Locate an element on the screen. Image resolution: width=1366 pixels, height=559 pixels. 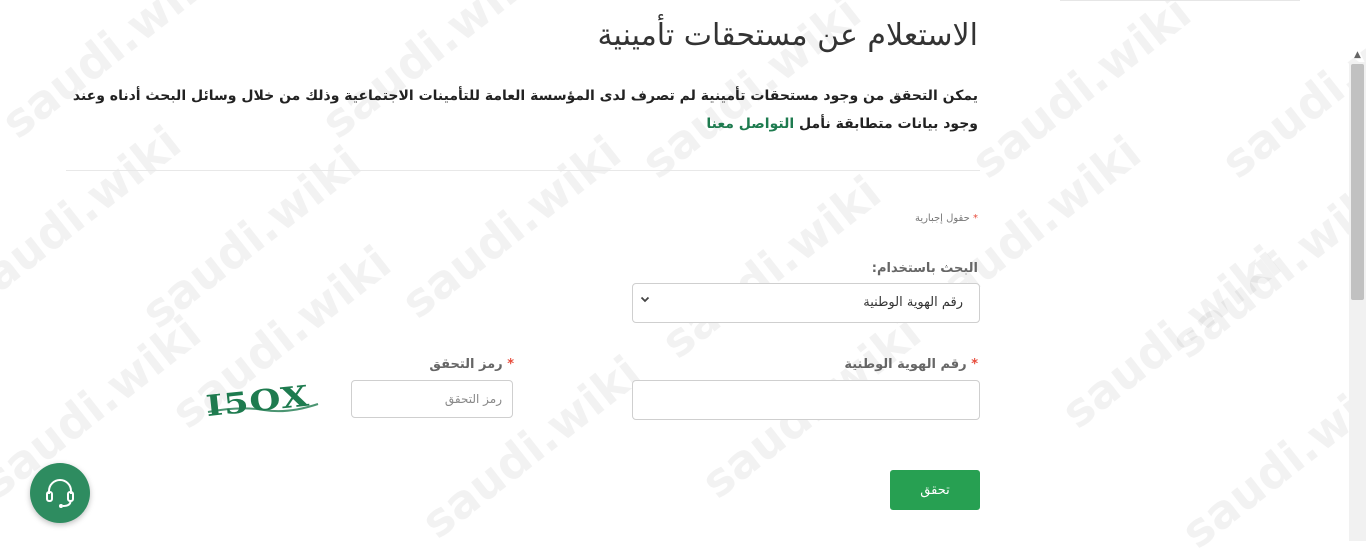
contact-us-link: التواصل معنا is located at coordinates (750, 124).